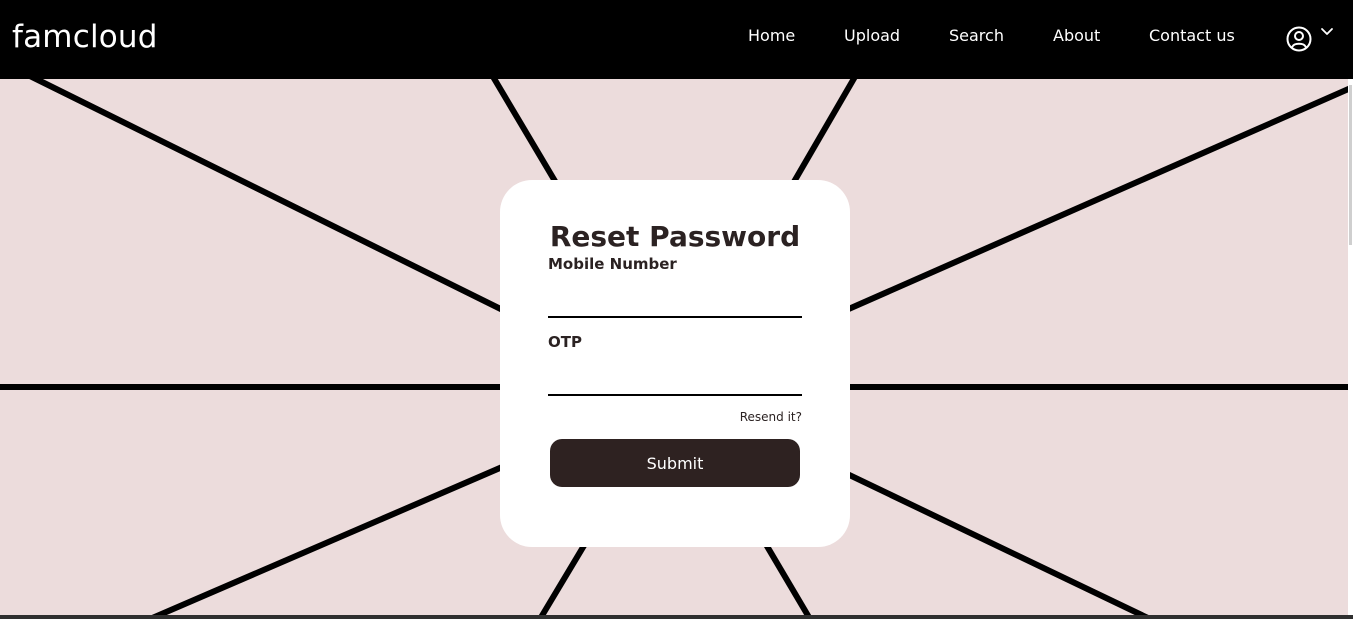  What do you see at coordinates (565, 342) in the screenshot?
I see `otp-label: OTP` at bounding box center [565, 342].